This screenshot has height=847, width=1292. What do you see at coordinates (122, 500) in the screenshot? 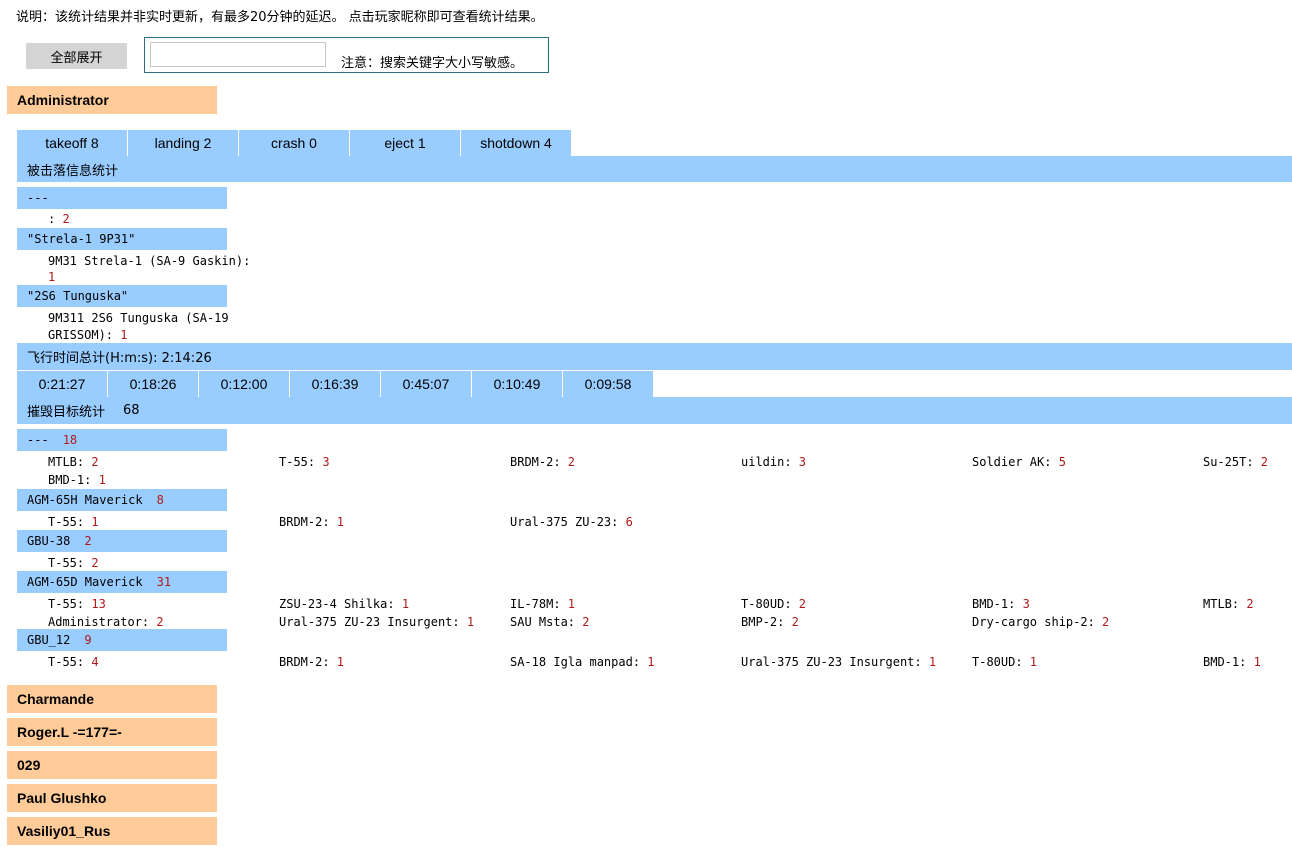
I see `kill-group-head: AGM-65H Maverick 8` at bounding box center [122, 500].